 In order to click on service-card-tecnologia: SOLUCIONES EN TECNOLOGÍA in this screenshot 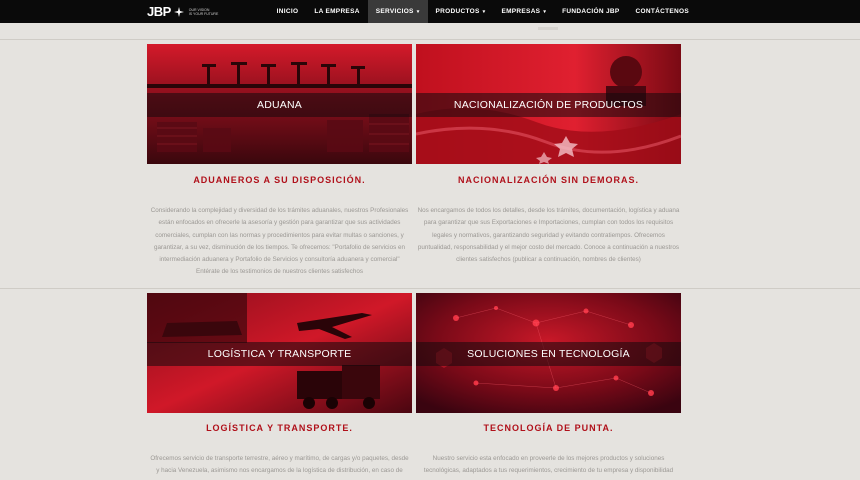, I will do `click(548, 353)`.